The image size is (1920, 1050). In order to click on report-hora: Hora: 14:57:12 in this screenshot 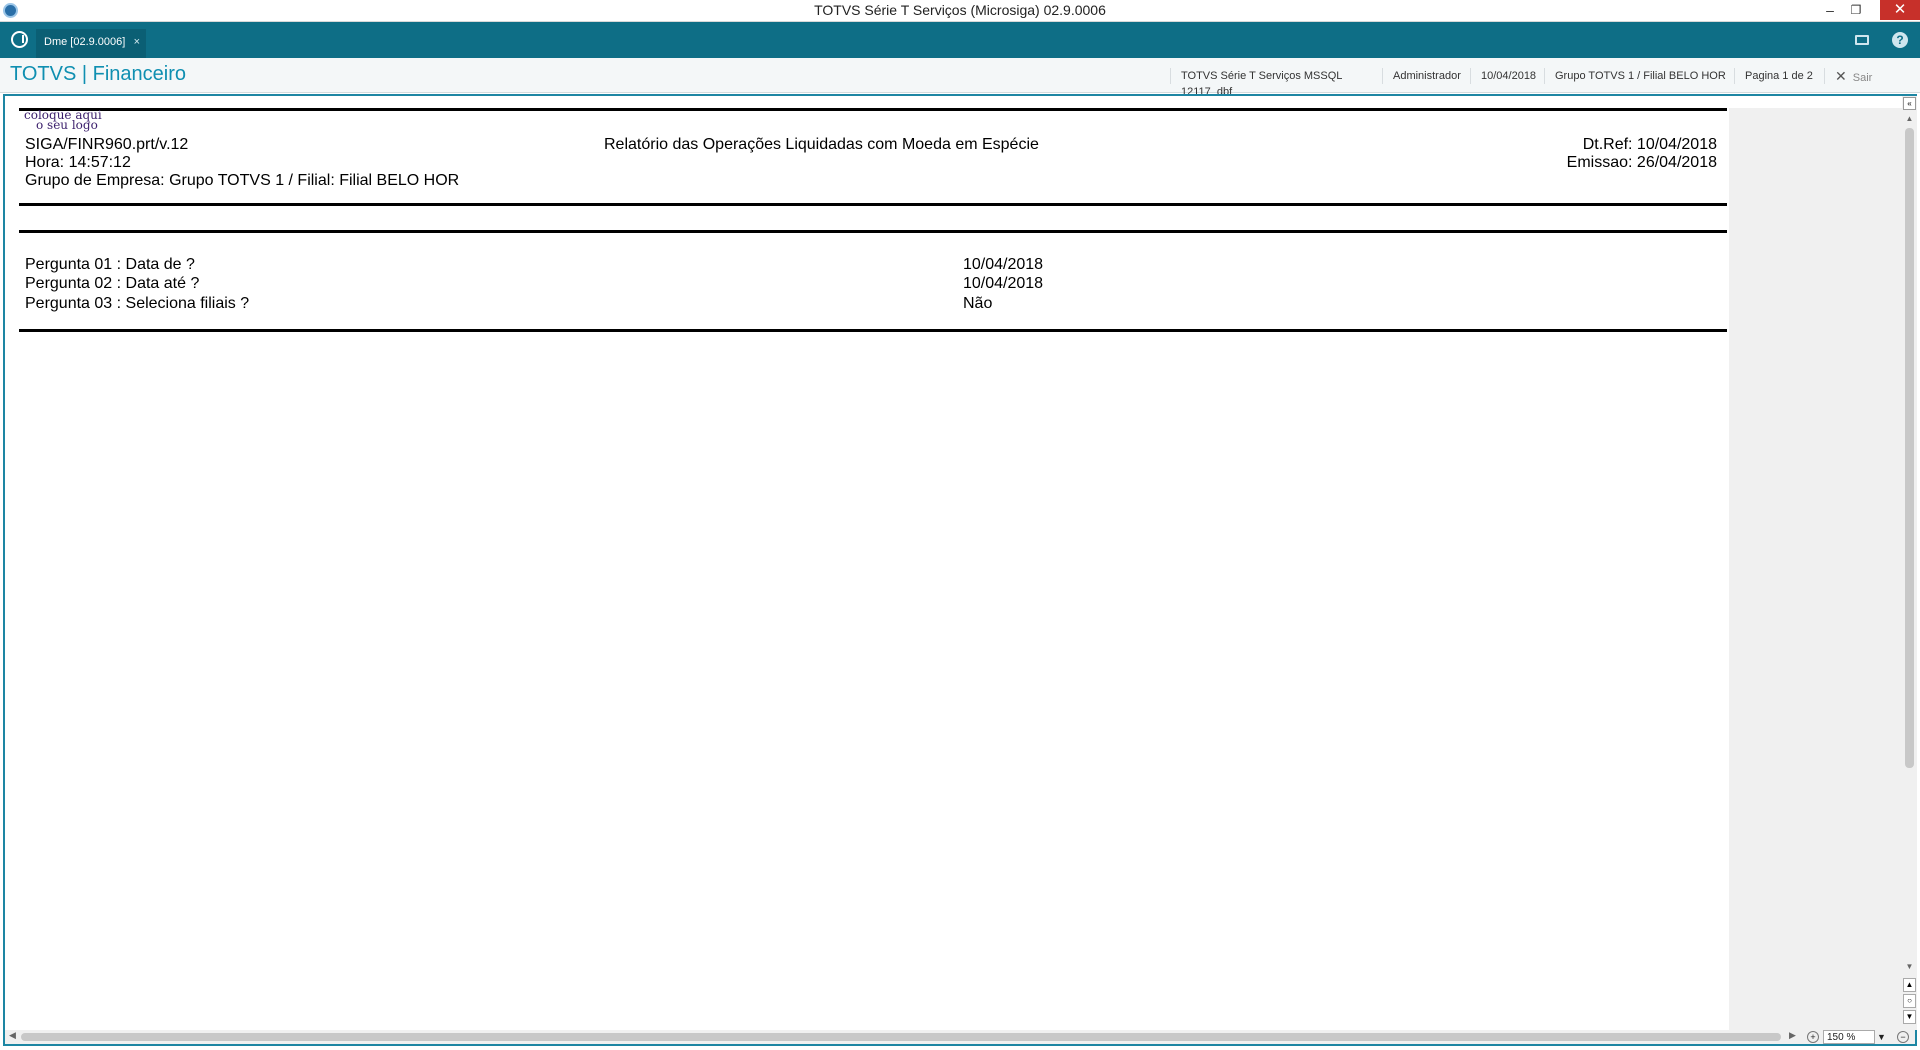, I will do `click(78, 162)`.